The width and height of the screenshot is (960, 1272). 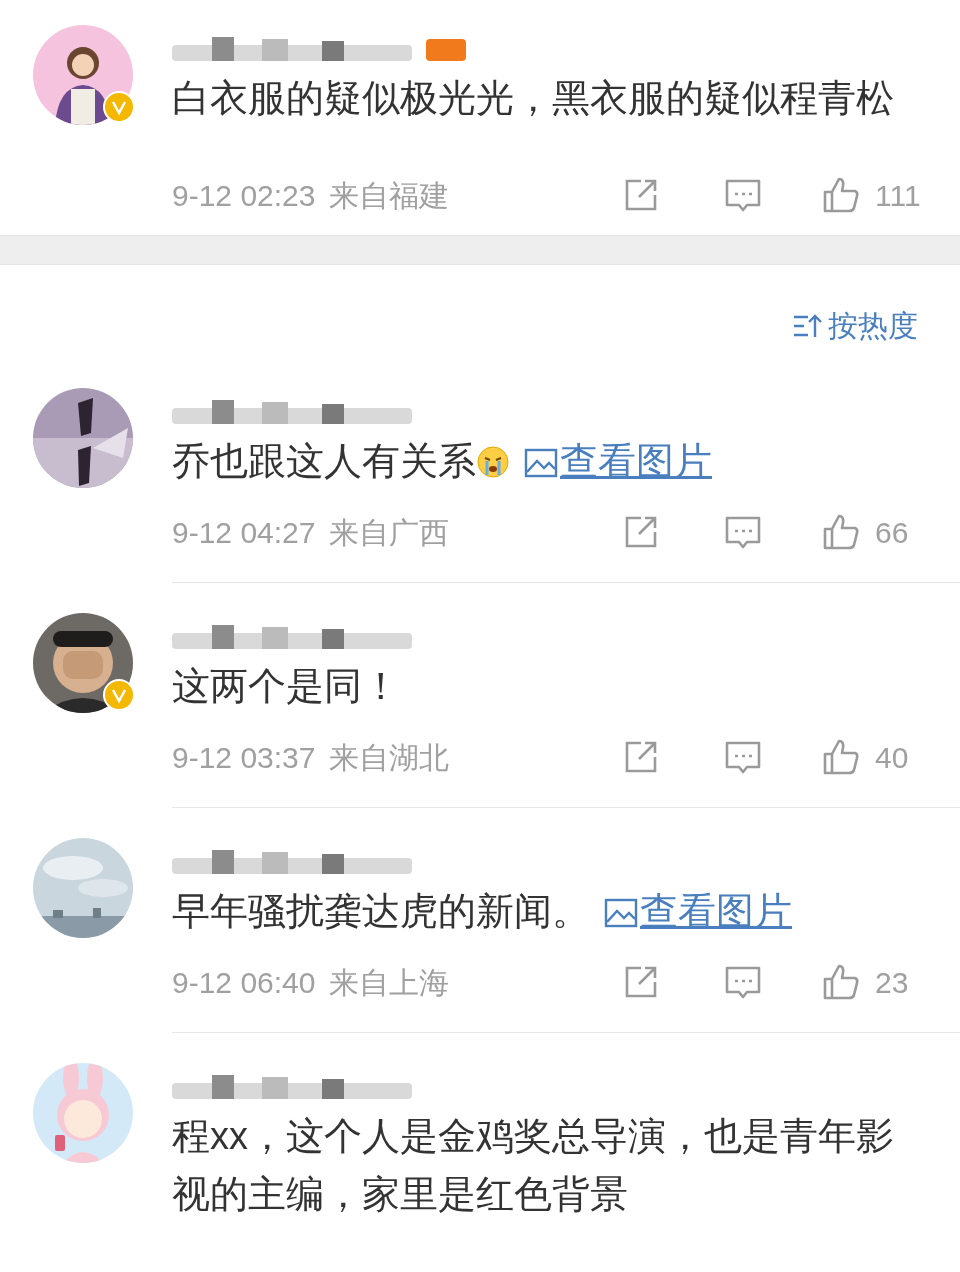 I want to click on comment-text: 这两个是同！, so click(x=286, y=686).